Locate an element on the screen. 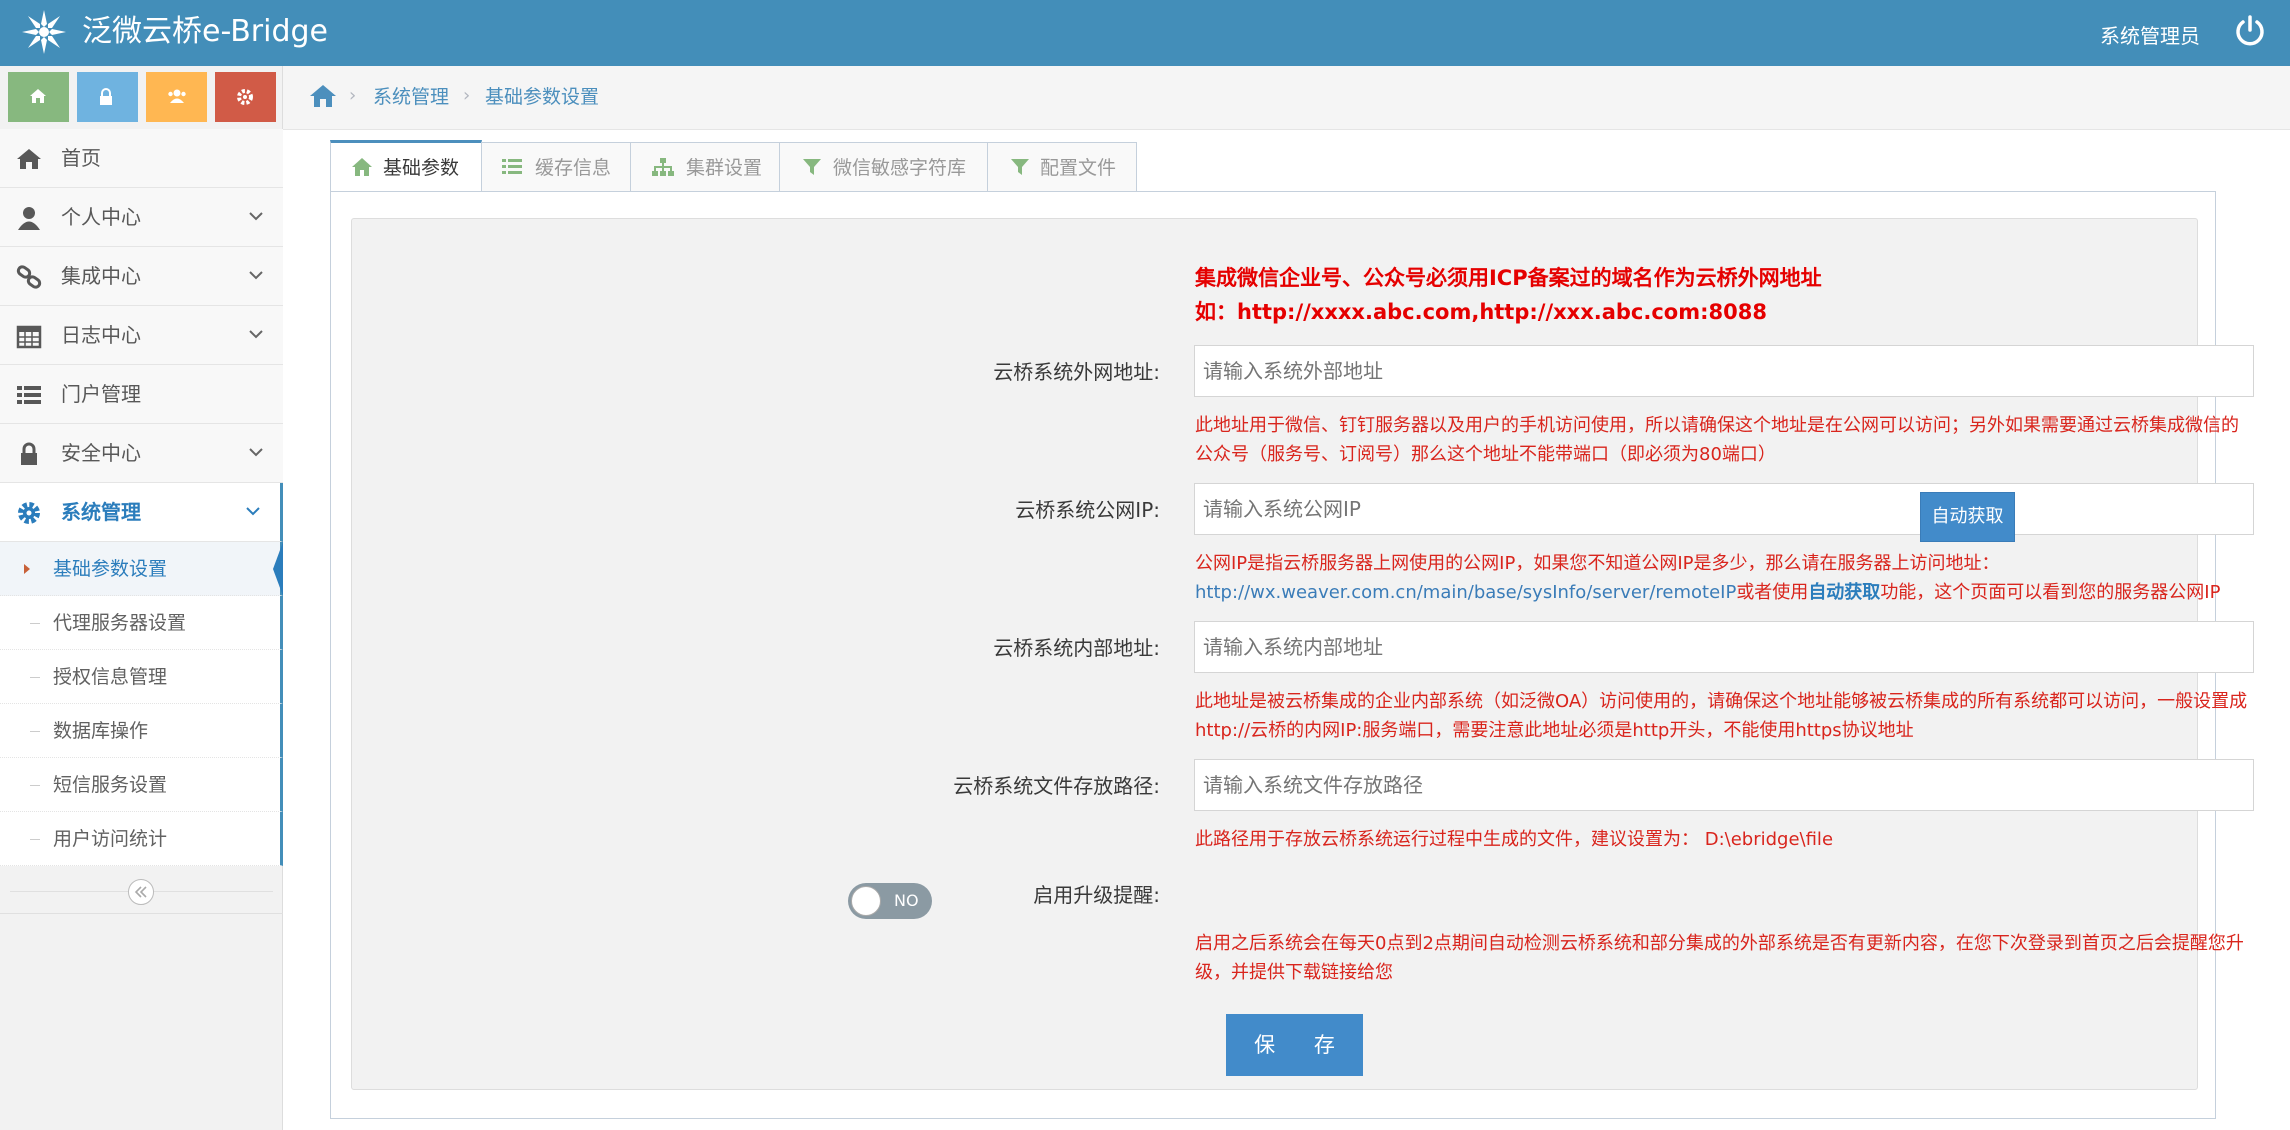  sidebar-item-portal: 门户管理 is located at coordinates (141, 394).